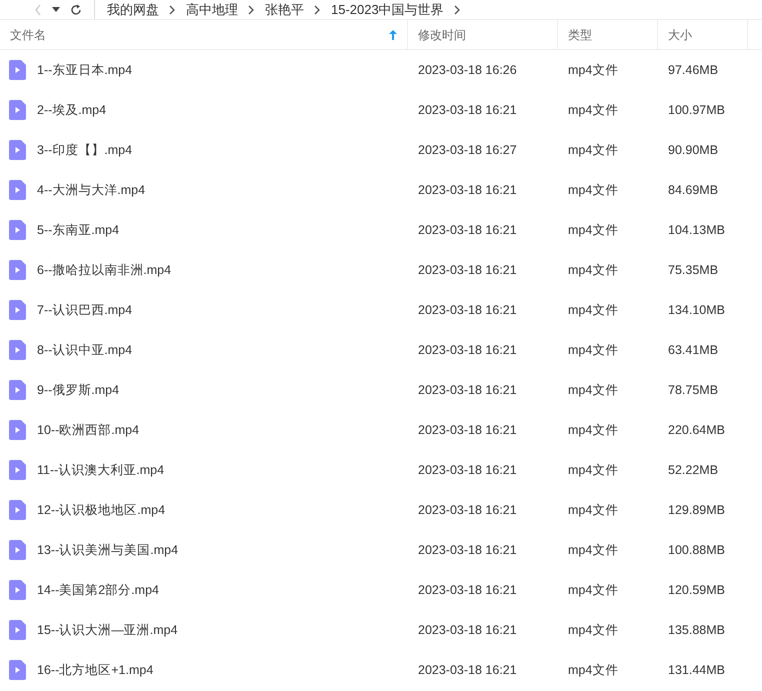 The width and height of the screenshot is (762, 691). Describe the element at coordinates (693, 269) in the screenshot. I see `file-size: 75.35MB` at that location.